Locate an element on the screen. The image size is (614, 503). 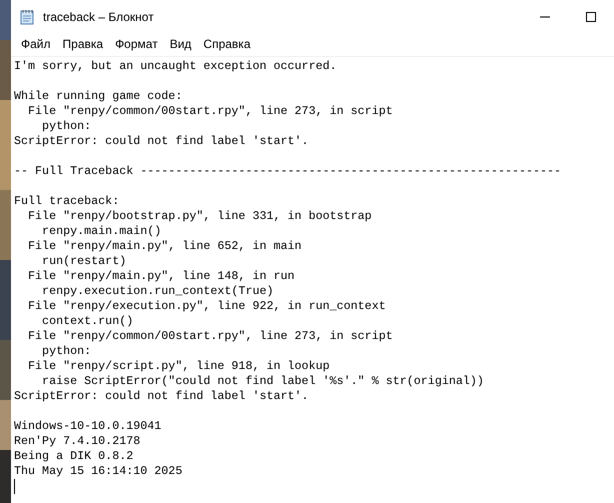
text-line: renpy.main.main() is located at coordinates (101, 231).